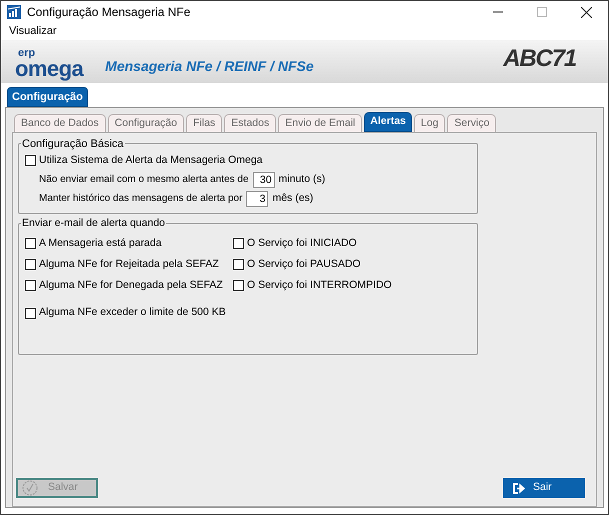 The height and width of the screenshot is (515, 609). I want to click on check-circle-icon, so click(30, 488).